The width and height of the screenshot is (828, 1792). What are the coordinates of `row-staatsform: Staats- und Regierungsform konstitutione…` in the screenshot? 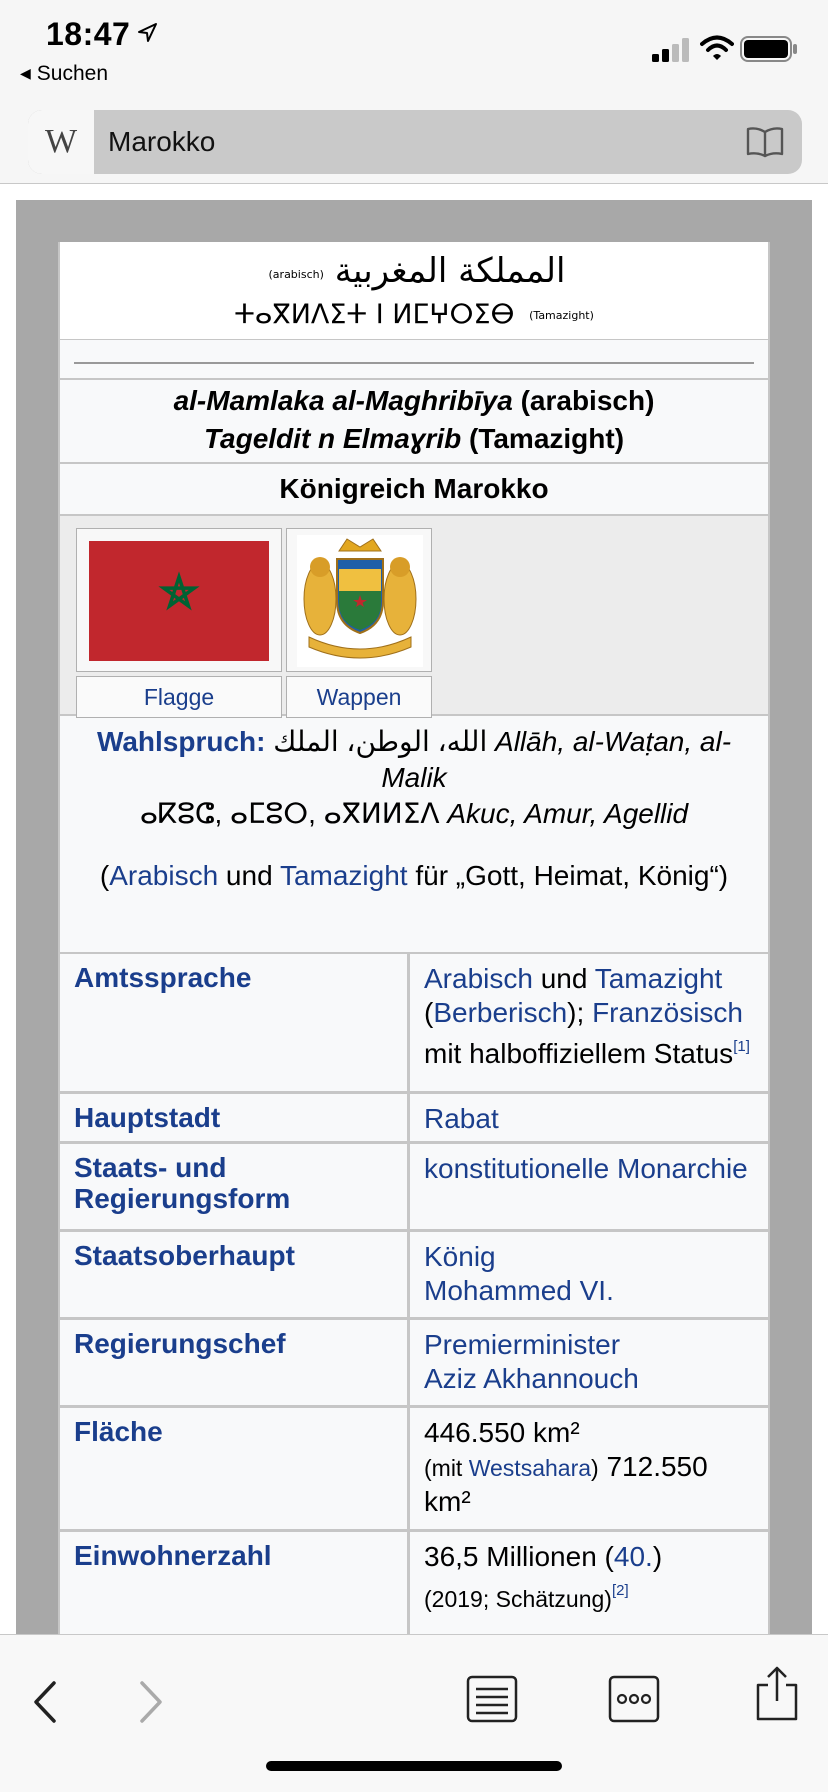 It's located at (414, 1188).